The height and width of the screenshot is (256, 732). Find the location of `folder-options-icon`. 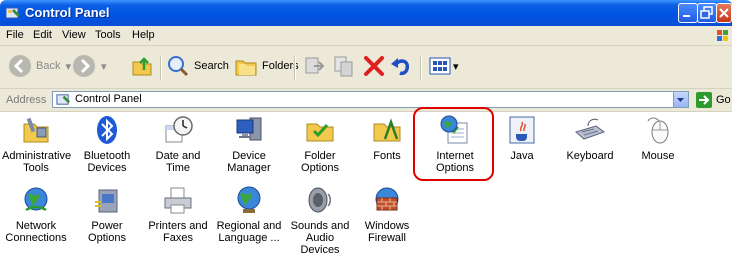

folder-options-icon is located at coordinates (320, 132).